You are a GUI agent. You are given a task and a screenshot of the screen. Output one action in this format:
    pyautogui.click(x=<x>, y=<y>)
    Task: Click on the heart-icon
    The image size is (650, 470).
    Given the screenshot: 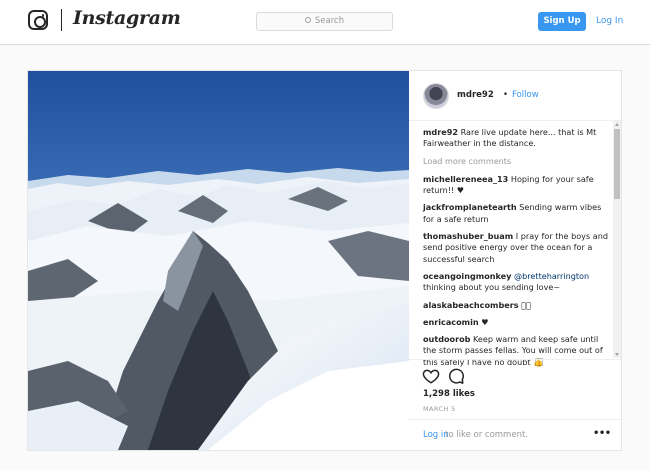 What is the action you would take?
    pyautogui.click(x=431, y=376)
    